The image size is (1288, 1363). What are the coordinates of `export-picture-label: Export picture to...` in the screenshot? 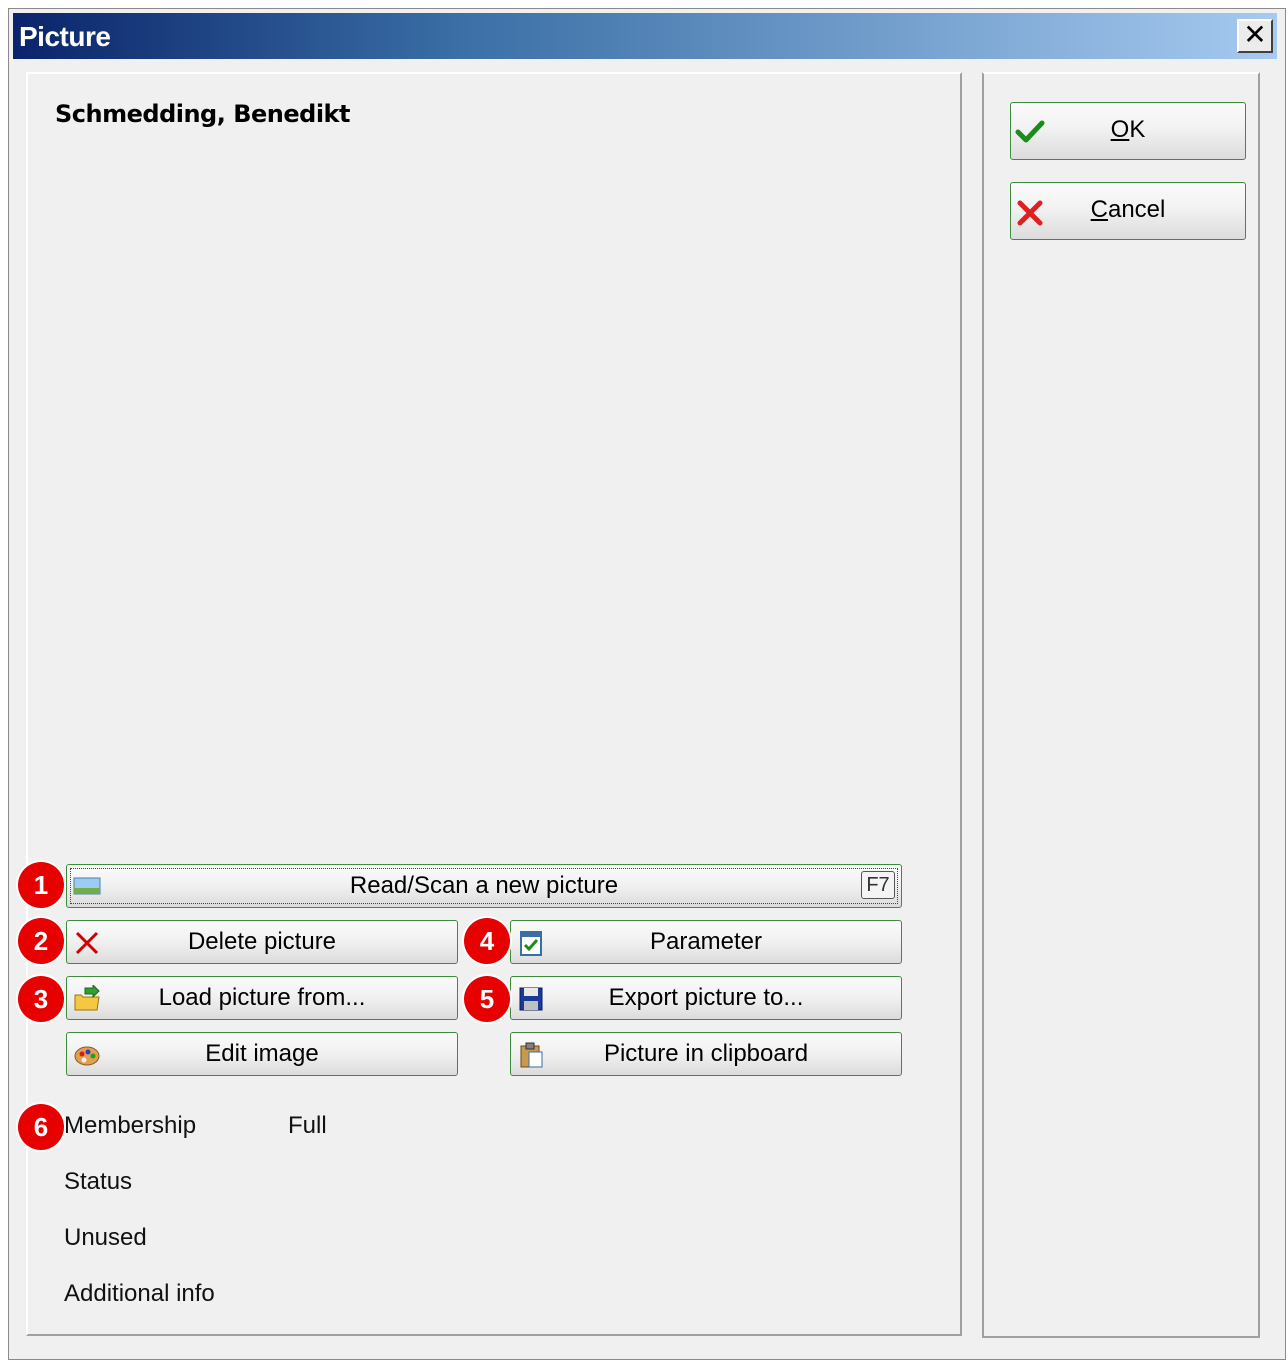 It's located at (706, 997).